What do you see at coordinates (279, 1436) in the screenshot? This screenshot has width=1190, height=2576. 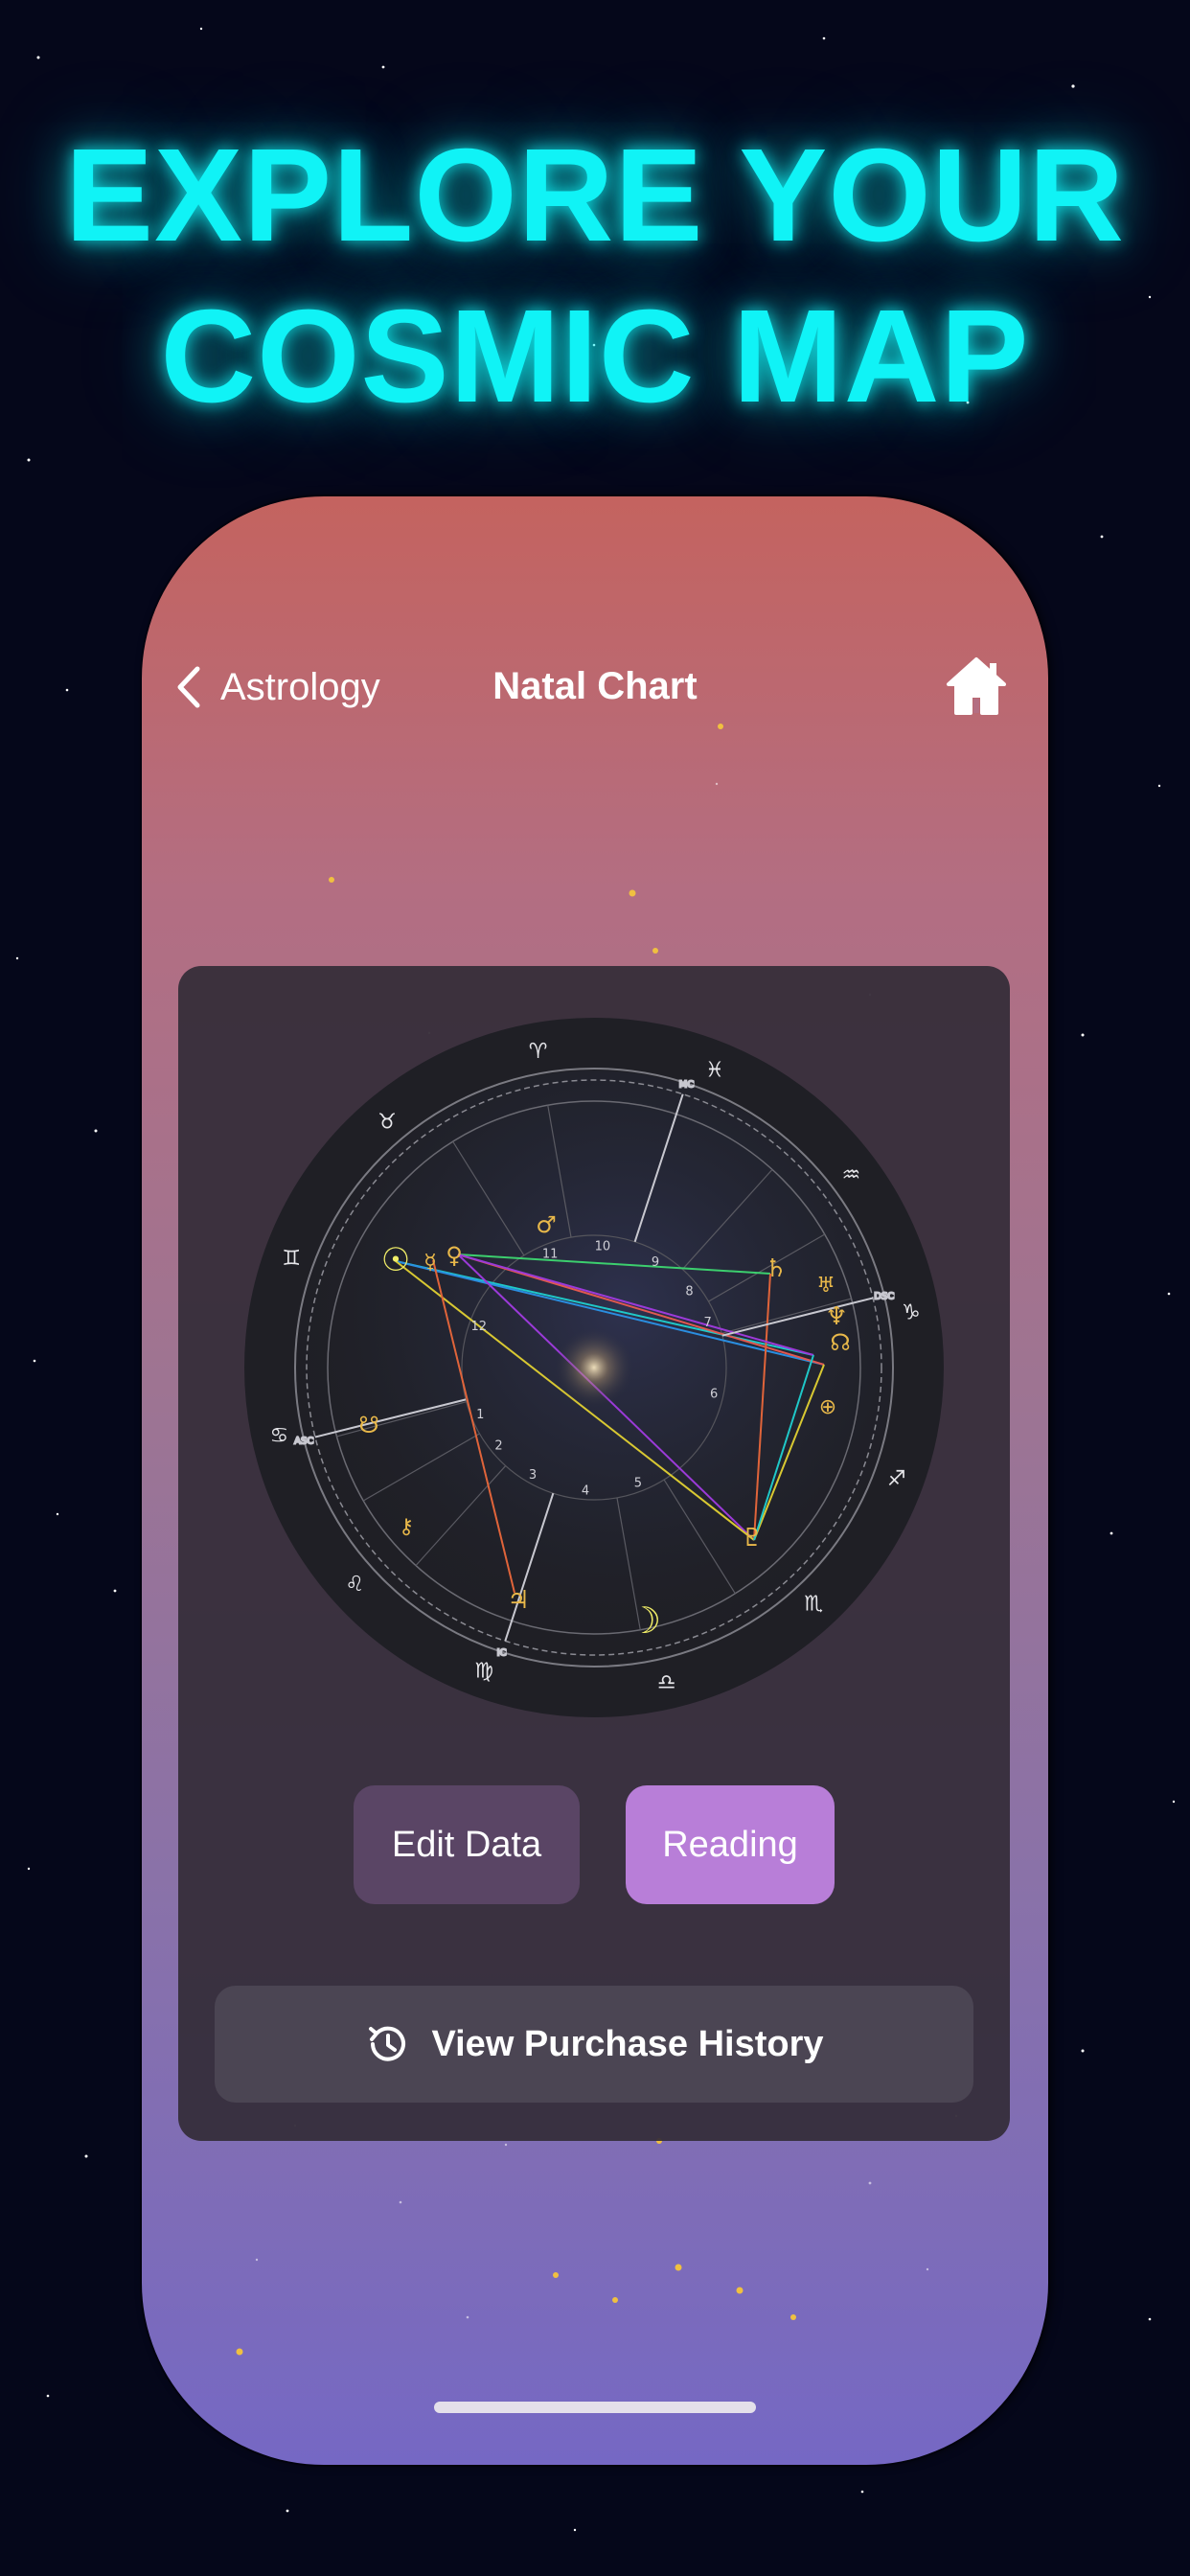 I see `zodiac-sign-glyph: ♋` at bounding box center [279, 1436].